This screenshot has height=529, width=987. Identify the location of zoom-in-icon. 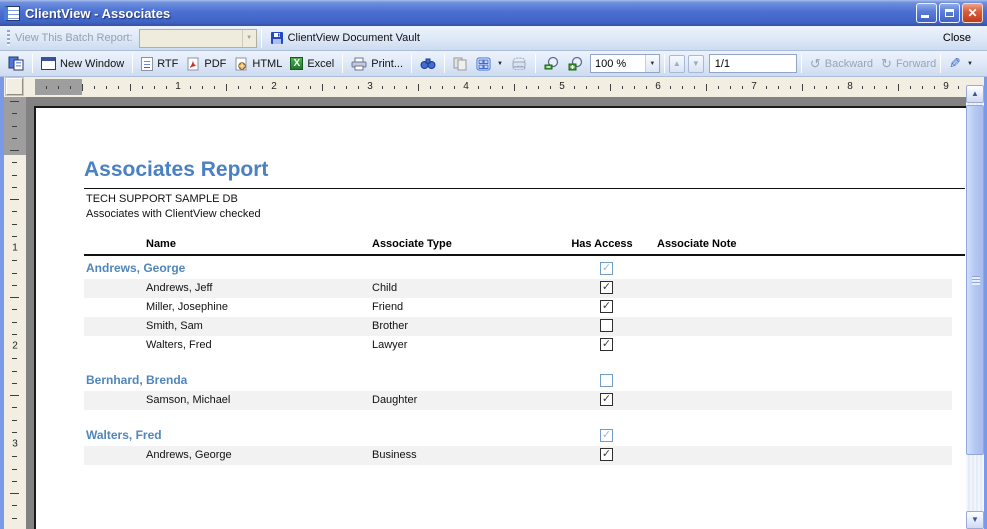
(576, 63).